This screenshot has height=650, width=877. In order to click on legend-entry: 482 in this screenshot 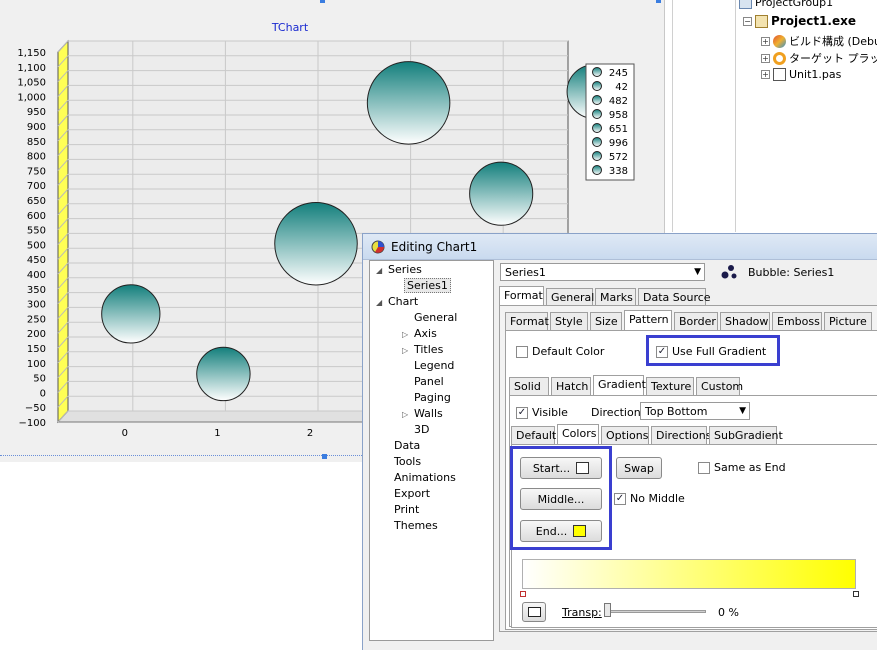, I will do `click(618, 101)`.